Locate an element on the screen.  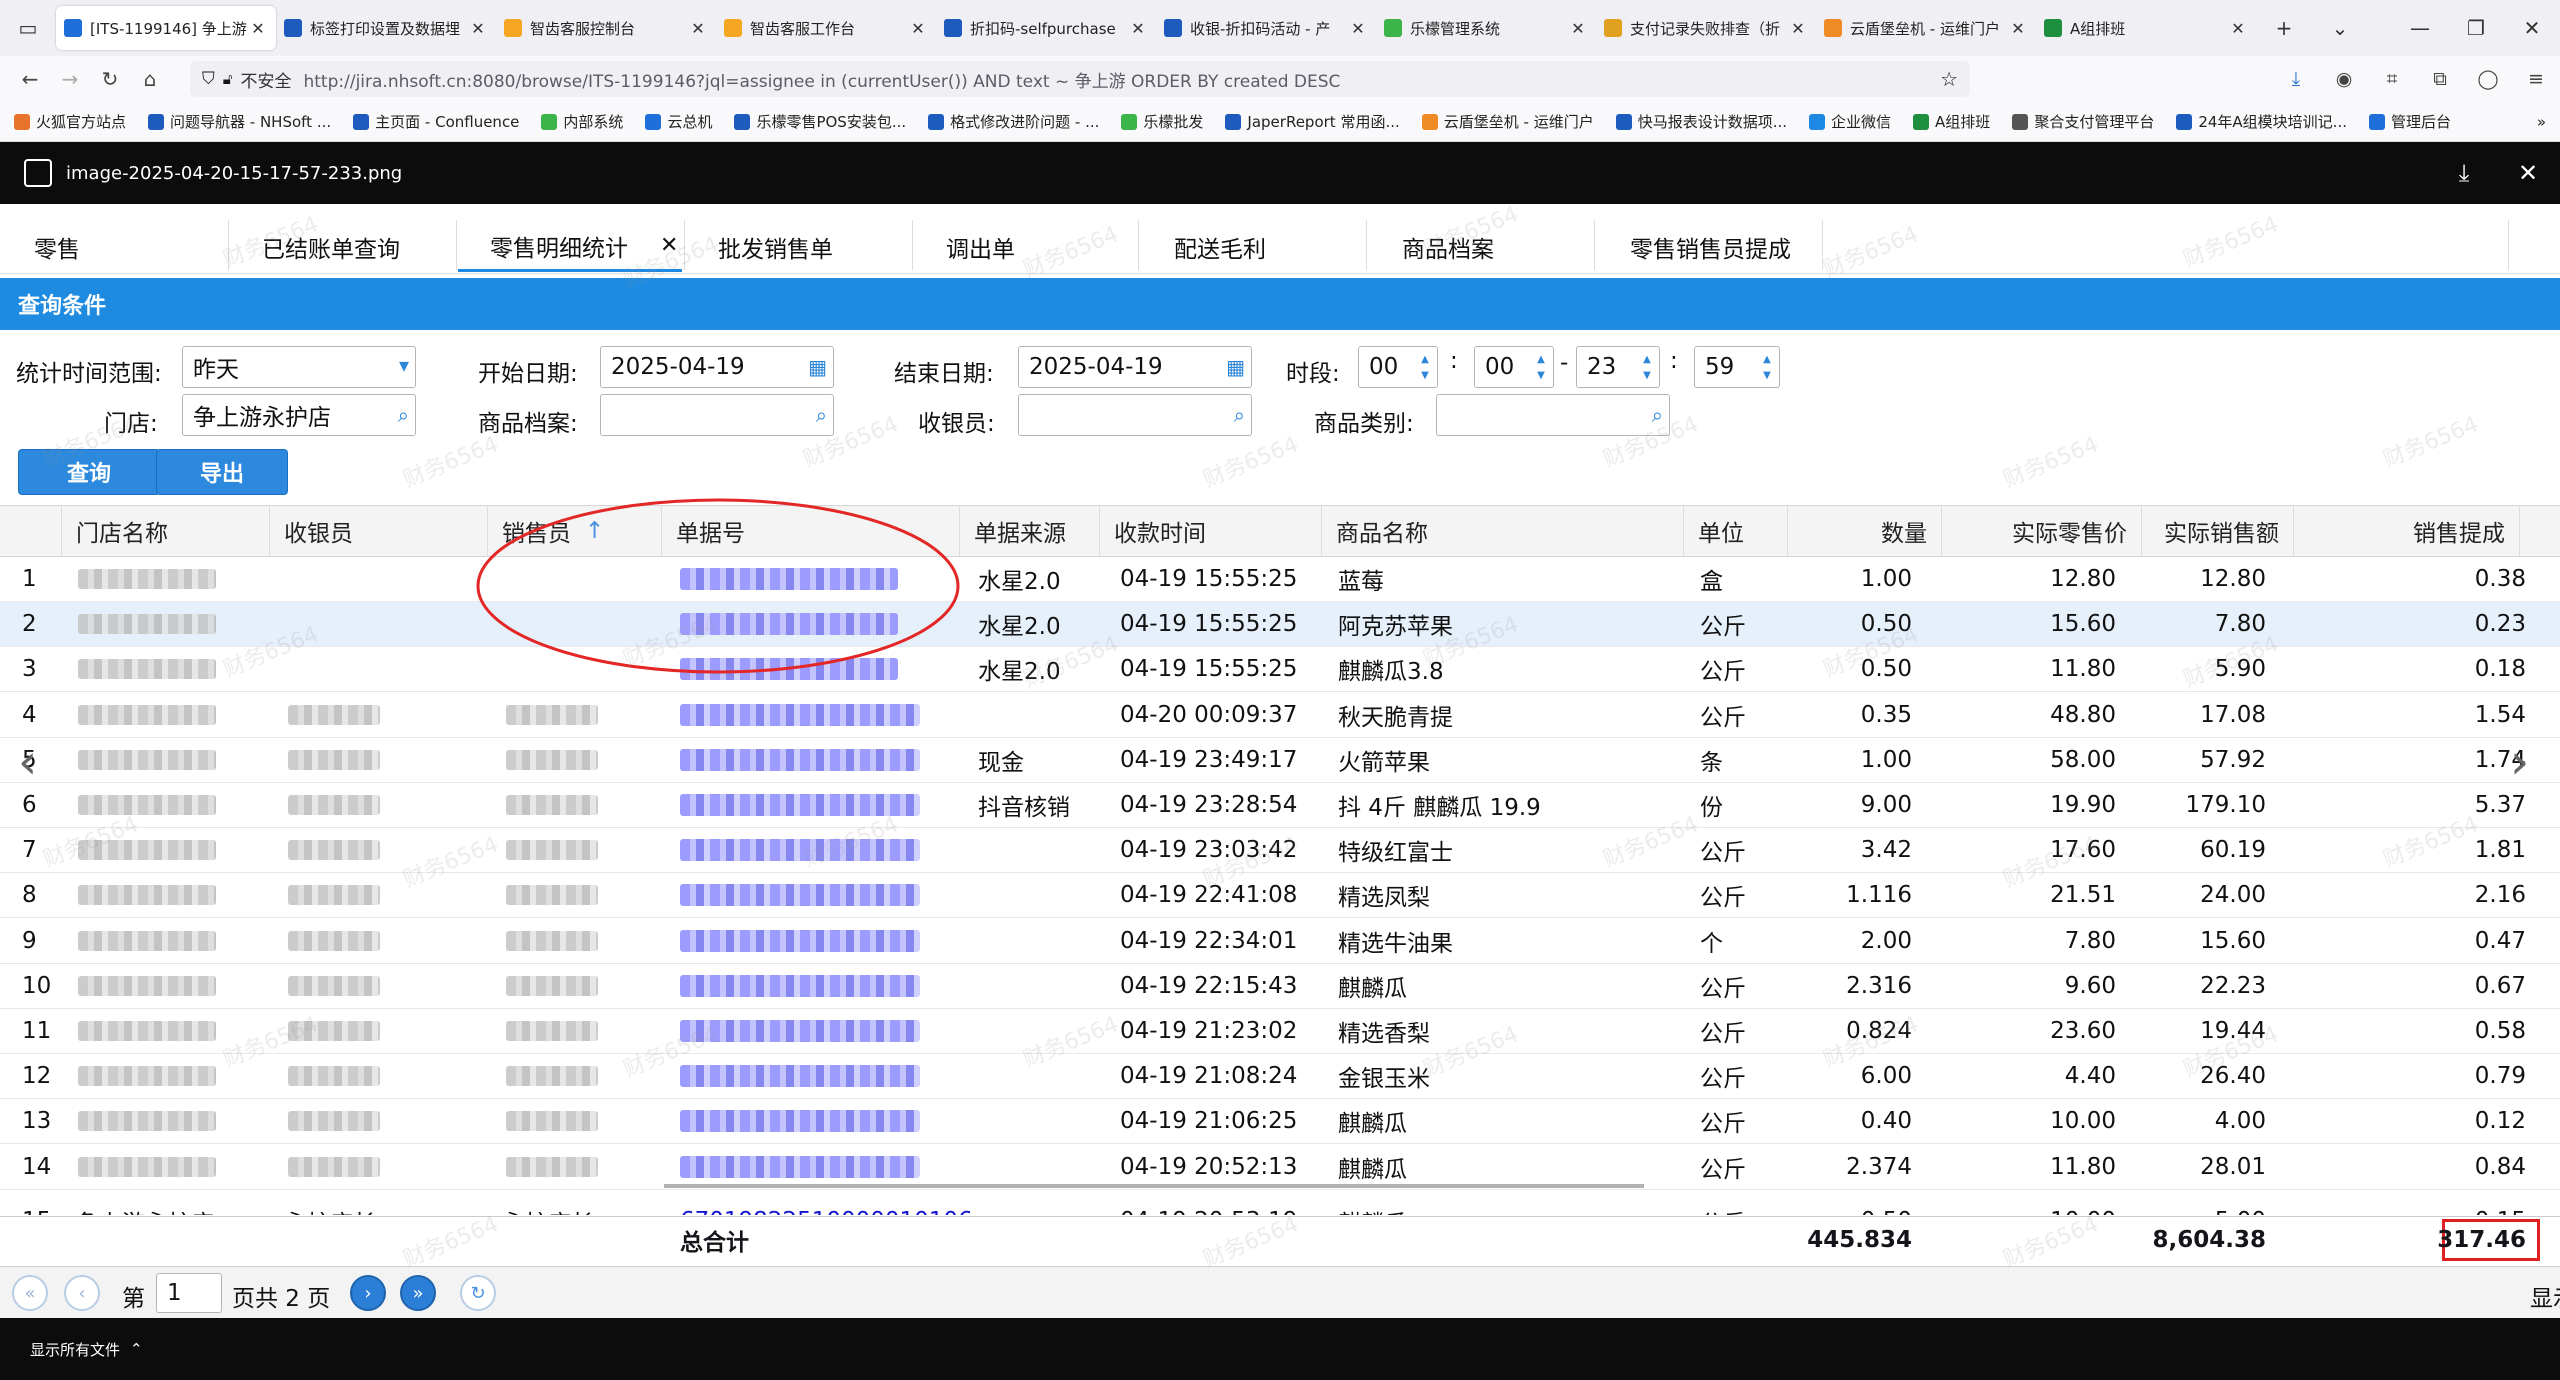
next-page-icon: › is located at coordinates (368, 1293).